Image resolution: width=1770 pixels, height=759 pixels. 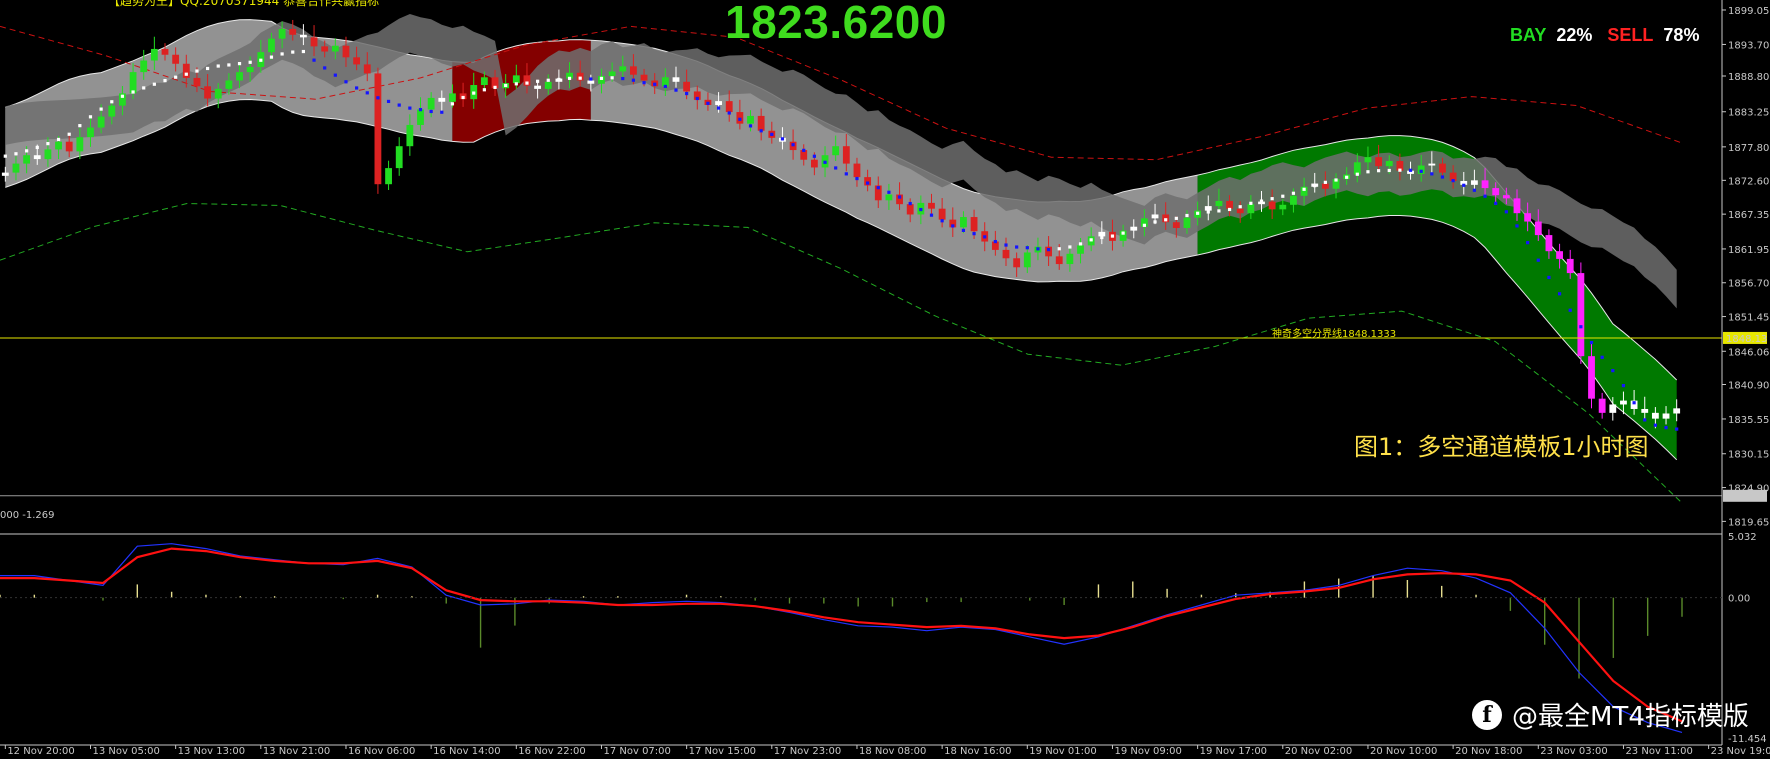 What do you see at coordinates (1748, 522) in the screenshot?
I see `price-tick-label: 1819.65` at bounding box center [1748, 522].